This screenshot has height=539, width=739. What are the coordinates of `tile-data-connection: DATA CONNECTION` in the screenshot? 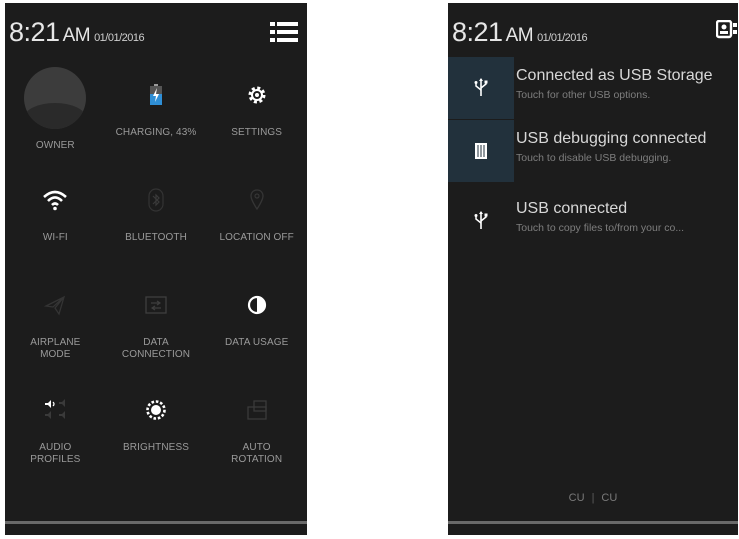 It's located at (156, 329).